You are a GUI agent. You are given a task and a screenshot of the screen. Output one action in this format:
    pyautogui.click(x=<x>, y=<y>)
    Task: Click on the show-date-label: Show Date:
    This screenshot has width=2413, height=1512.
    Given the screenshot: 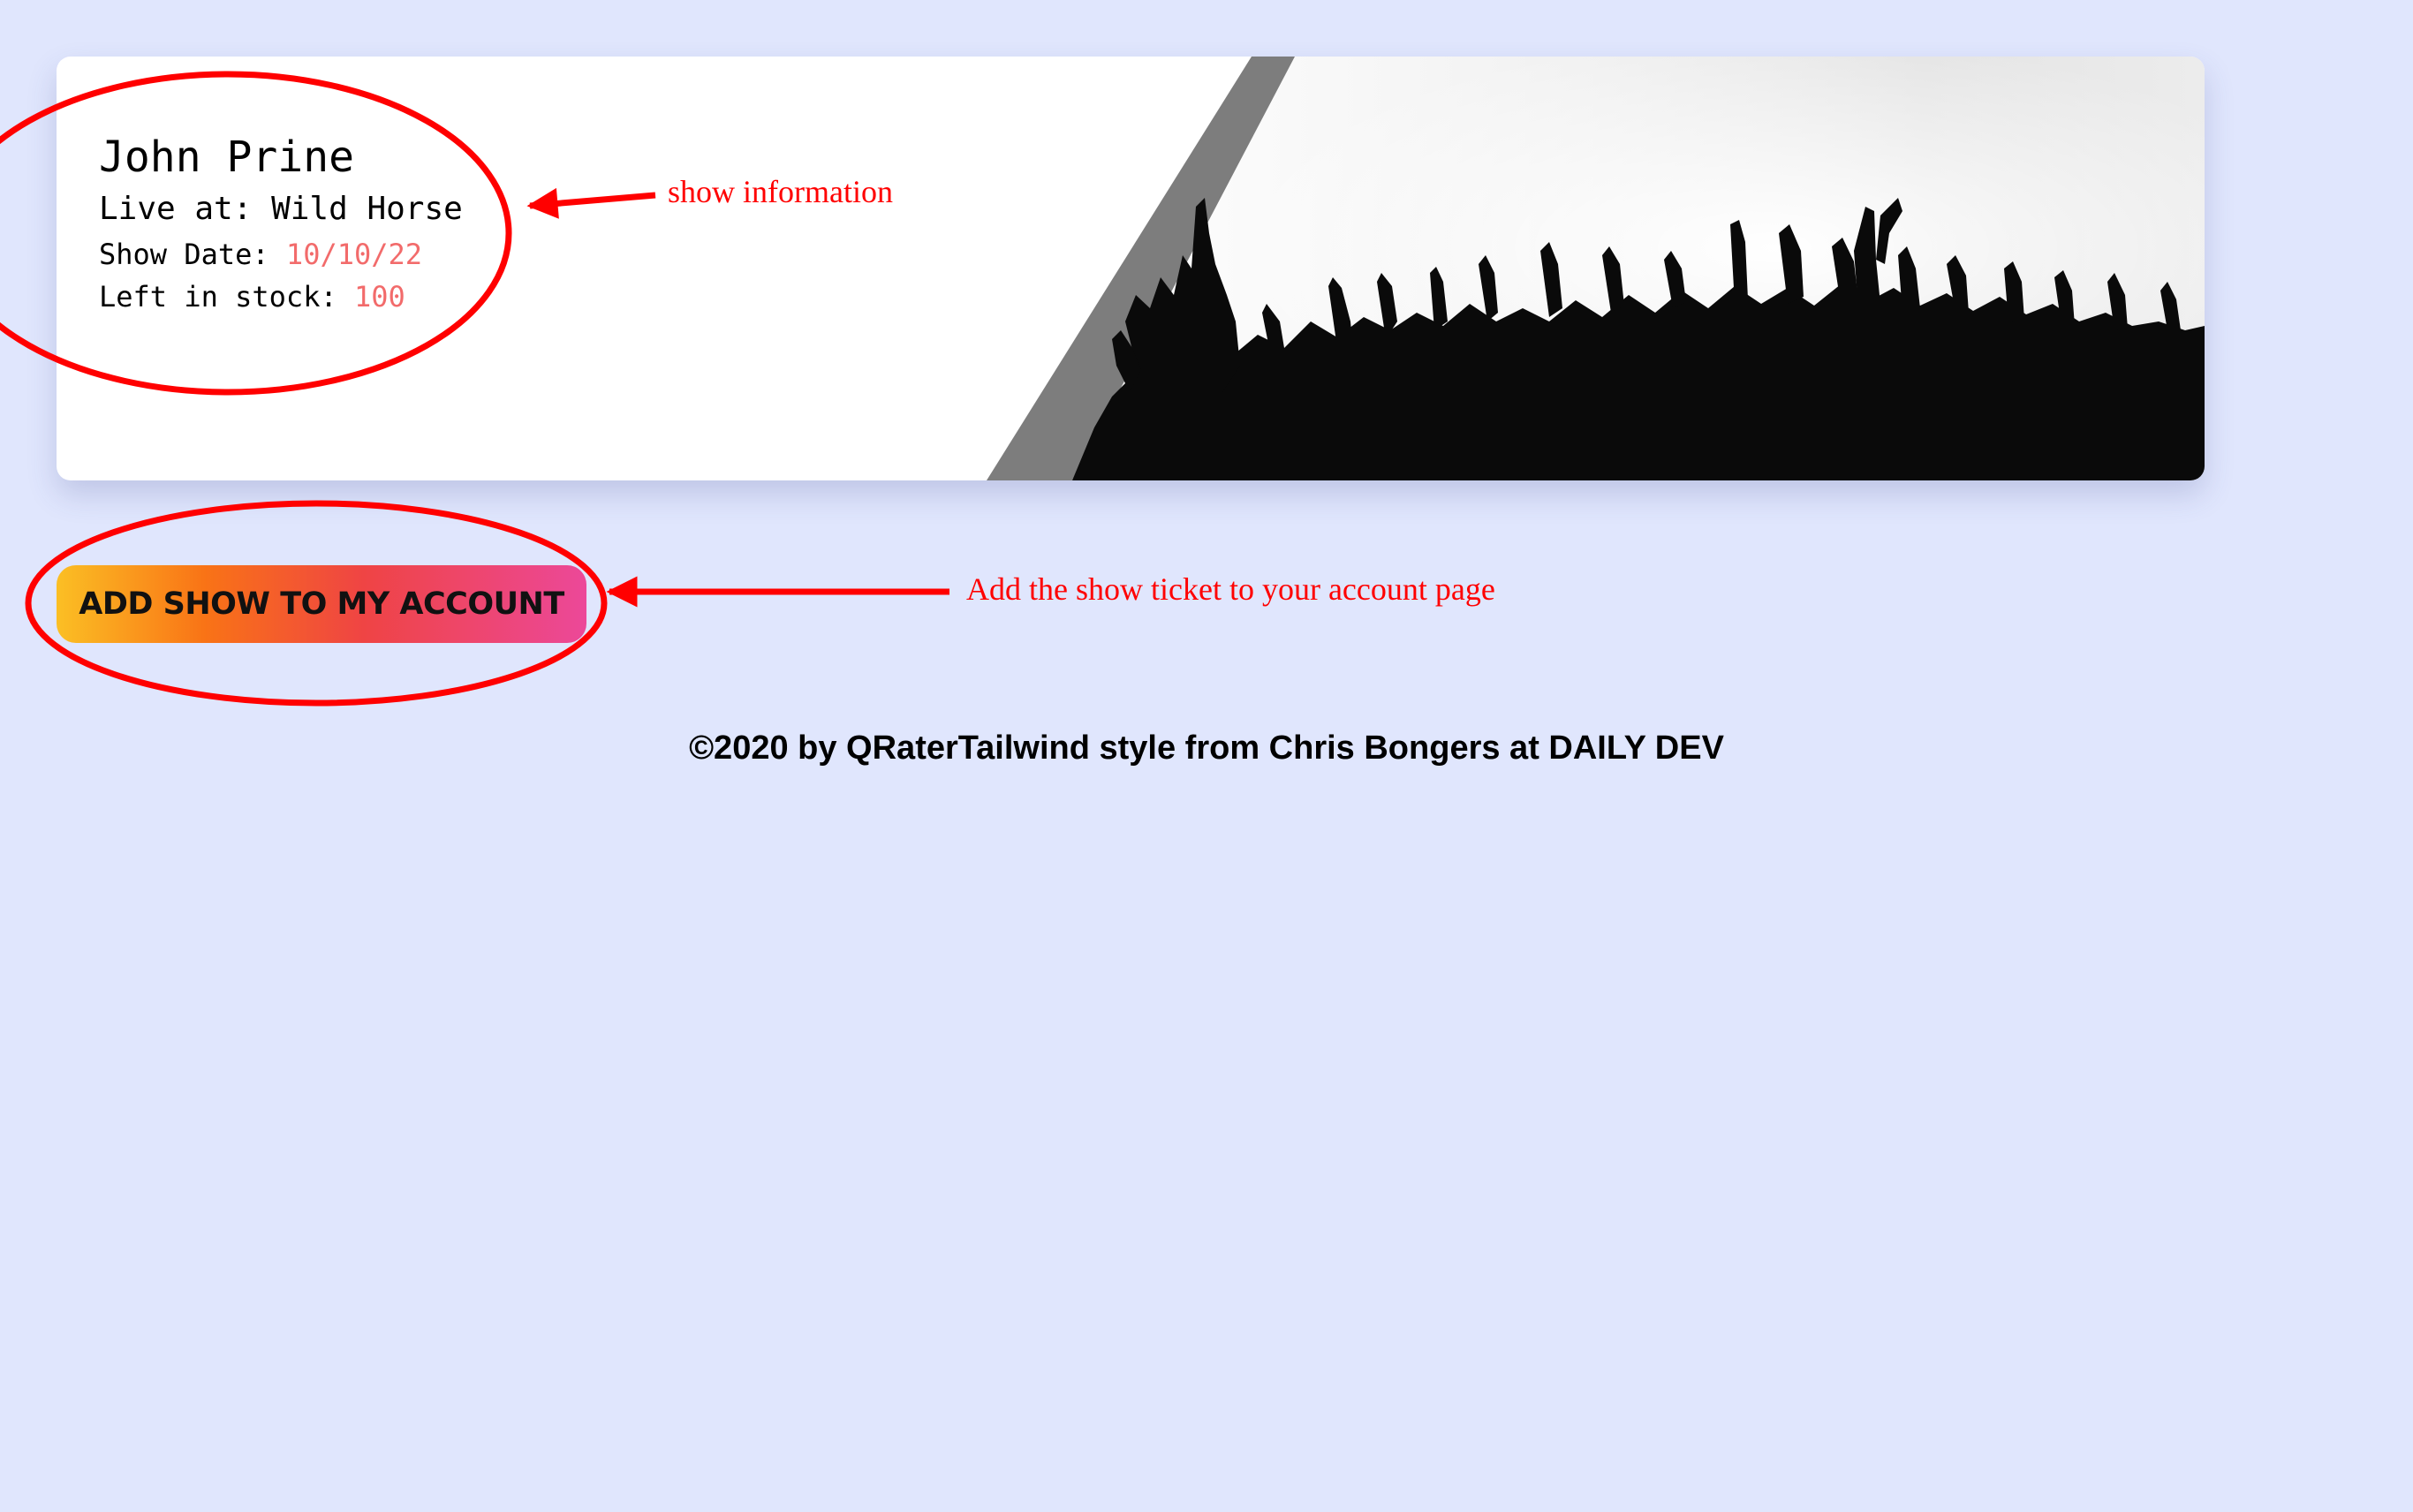 What is the action you would take?
    pyautogui.click(x=184, y=254)
    